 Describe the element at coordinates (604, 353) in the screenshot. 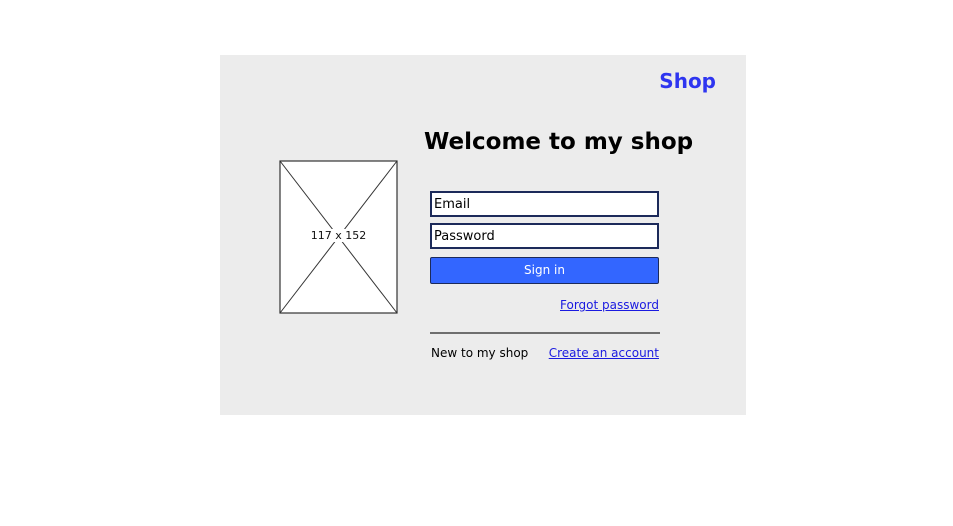

I see `create-account-link: Create an account` at that location.